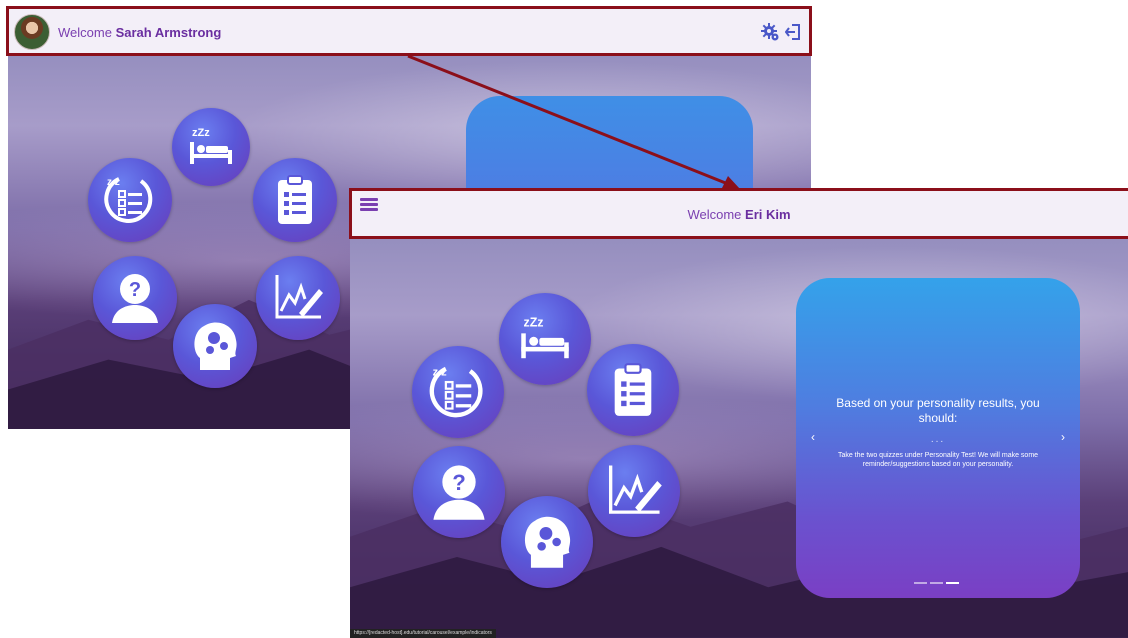 This screenshot has height=638, width=1128. What do you see at coordinates (793, 32) in the screenshot?
I see `logout-icon` at bounding box center [793, 32].